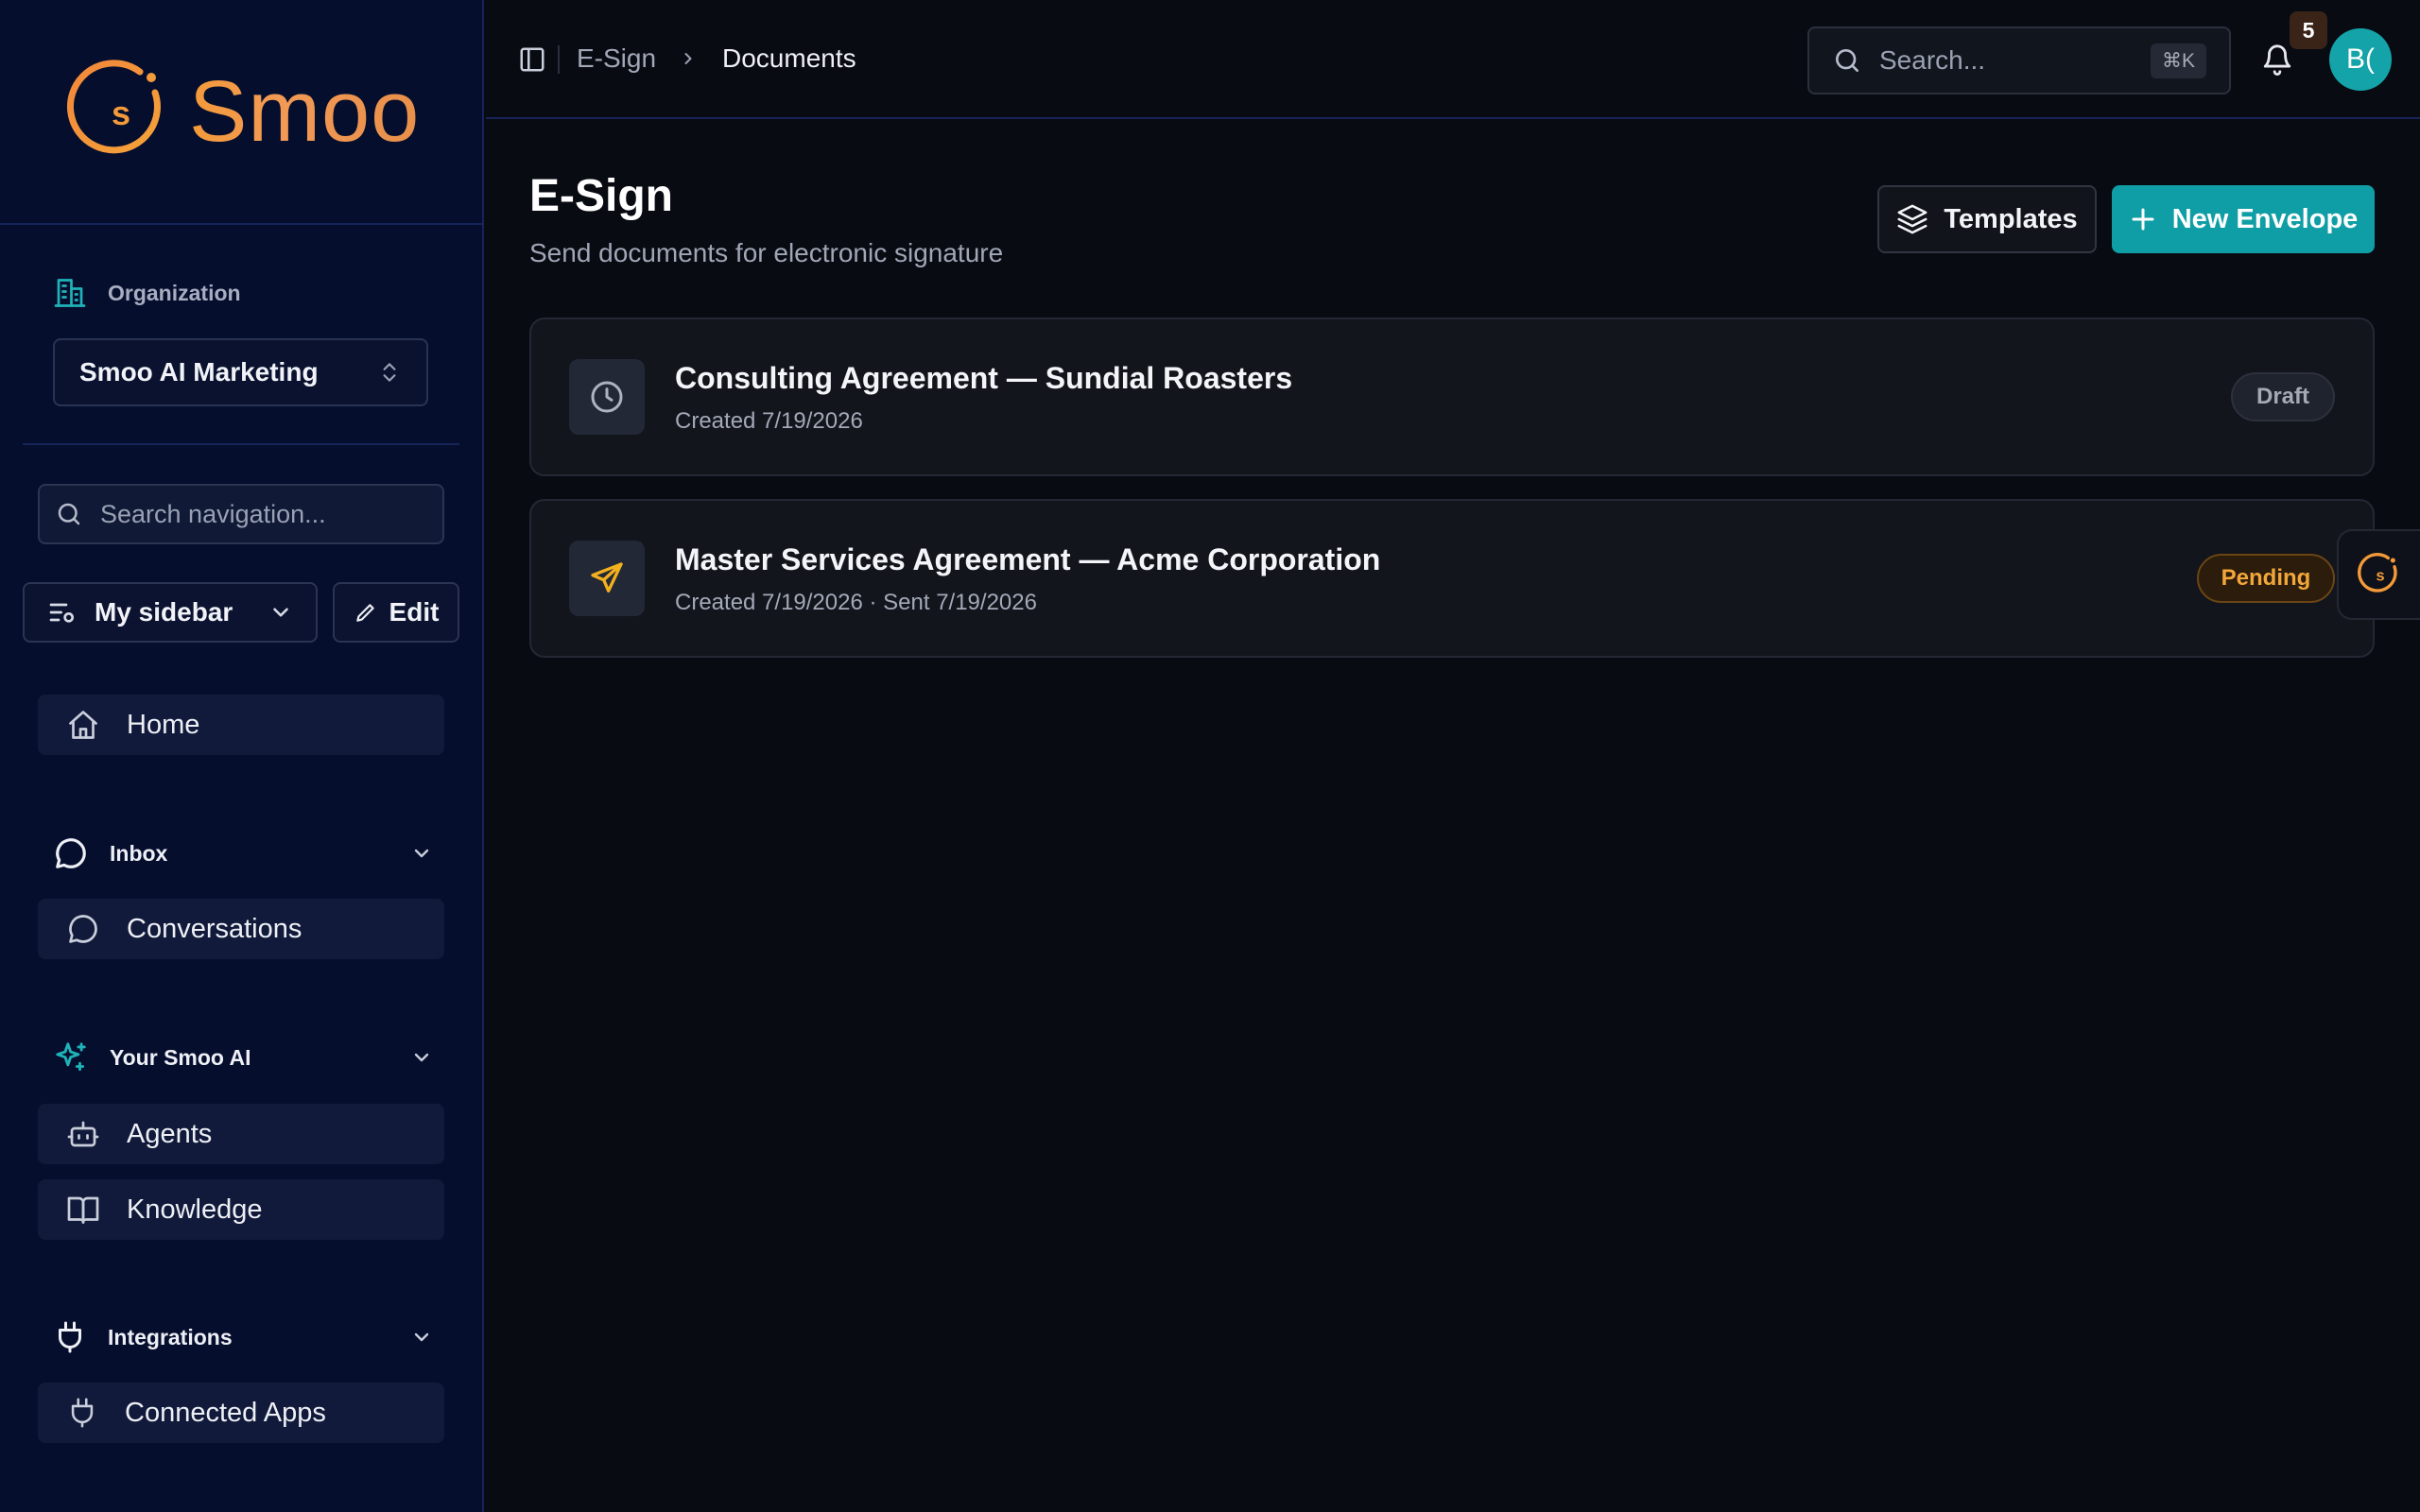  Describe the element at coordinates (180, 1057) in the screenshot. I see `section-label: Your Smoo AI` at that location.